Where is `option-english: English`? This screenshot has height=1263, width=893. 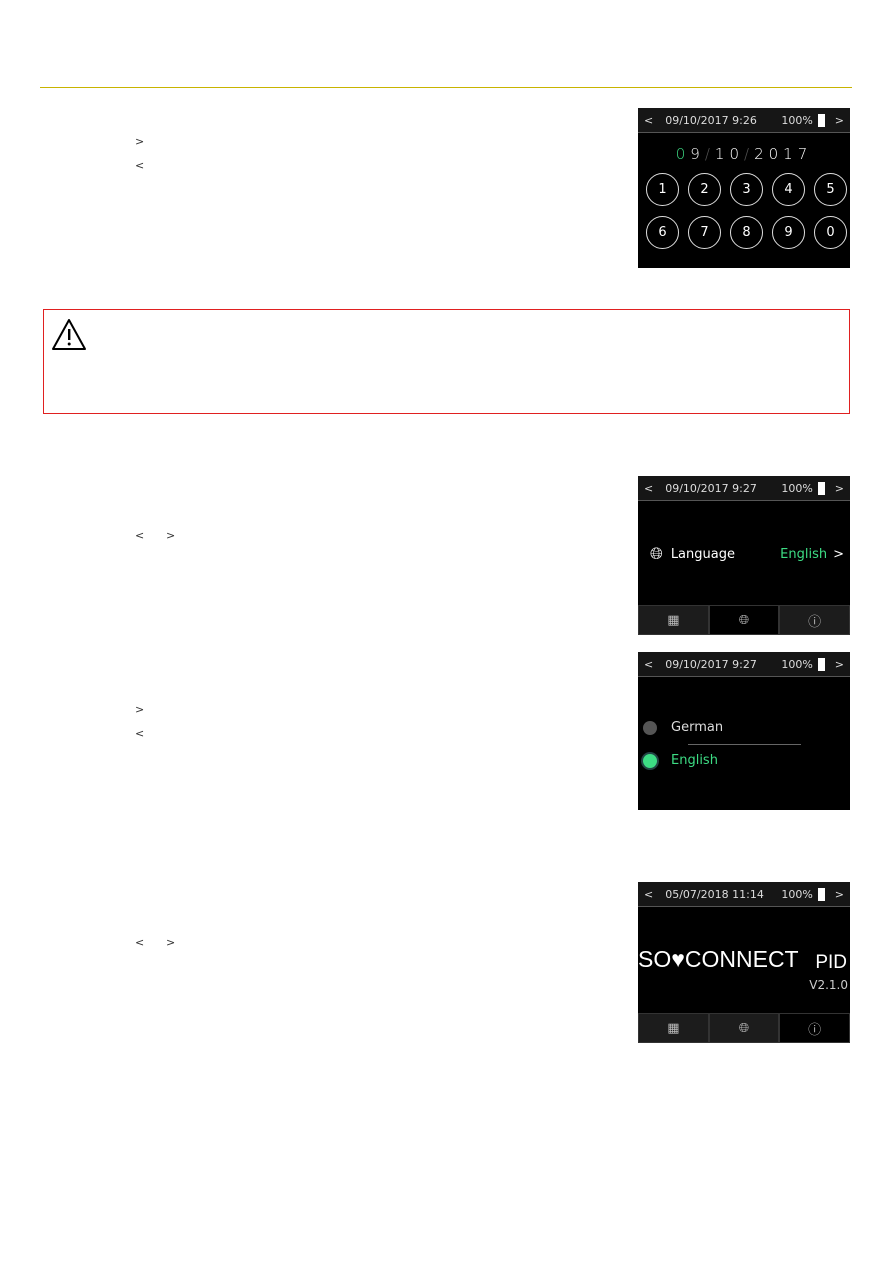 option-english: English is located at coordinates (680, 760).